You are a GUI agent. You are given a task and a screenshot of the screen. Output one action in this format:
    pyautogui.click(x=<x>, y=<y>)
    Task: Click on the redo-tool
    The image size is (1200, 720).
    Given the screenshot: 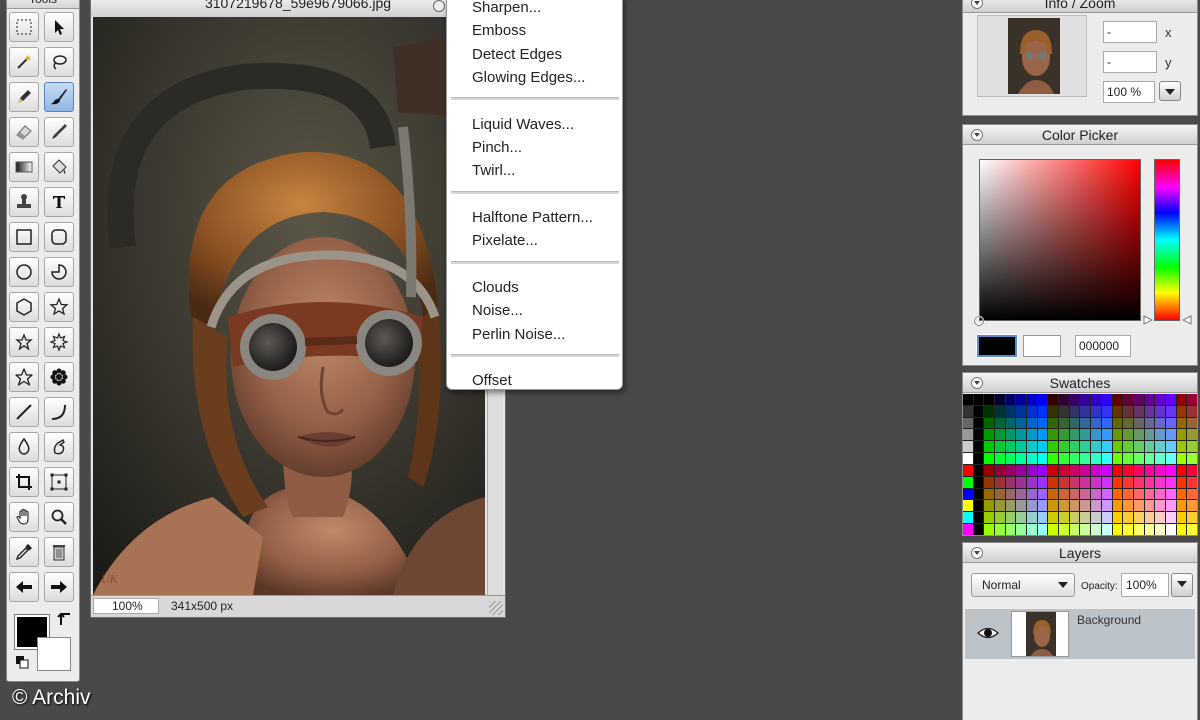 What is the action you would take?
    pyautogui.click(x=59, y=587)
    